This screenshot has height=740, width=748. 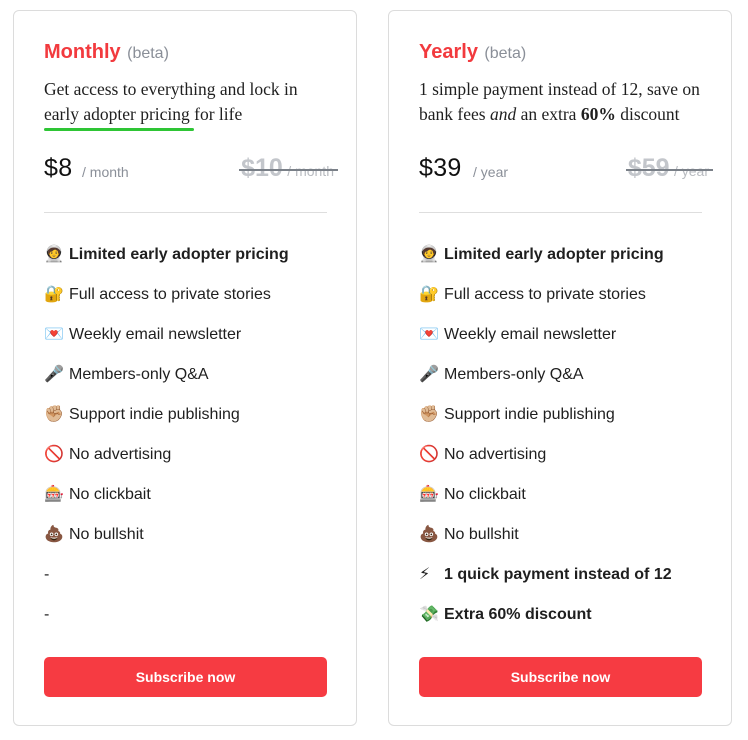 I want to click on feature-item: 💸 Extra 60% discount, so click(x=545, y=625).